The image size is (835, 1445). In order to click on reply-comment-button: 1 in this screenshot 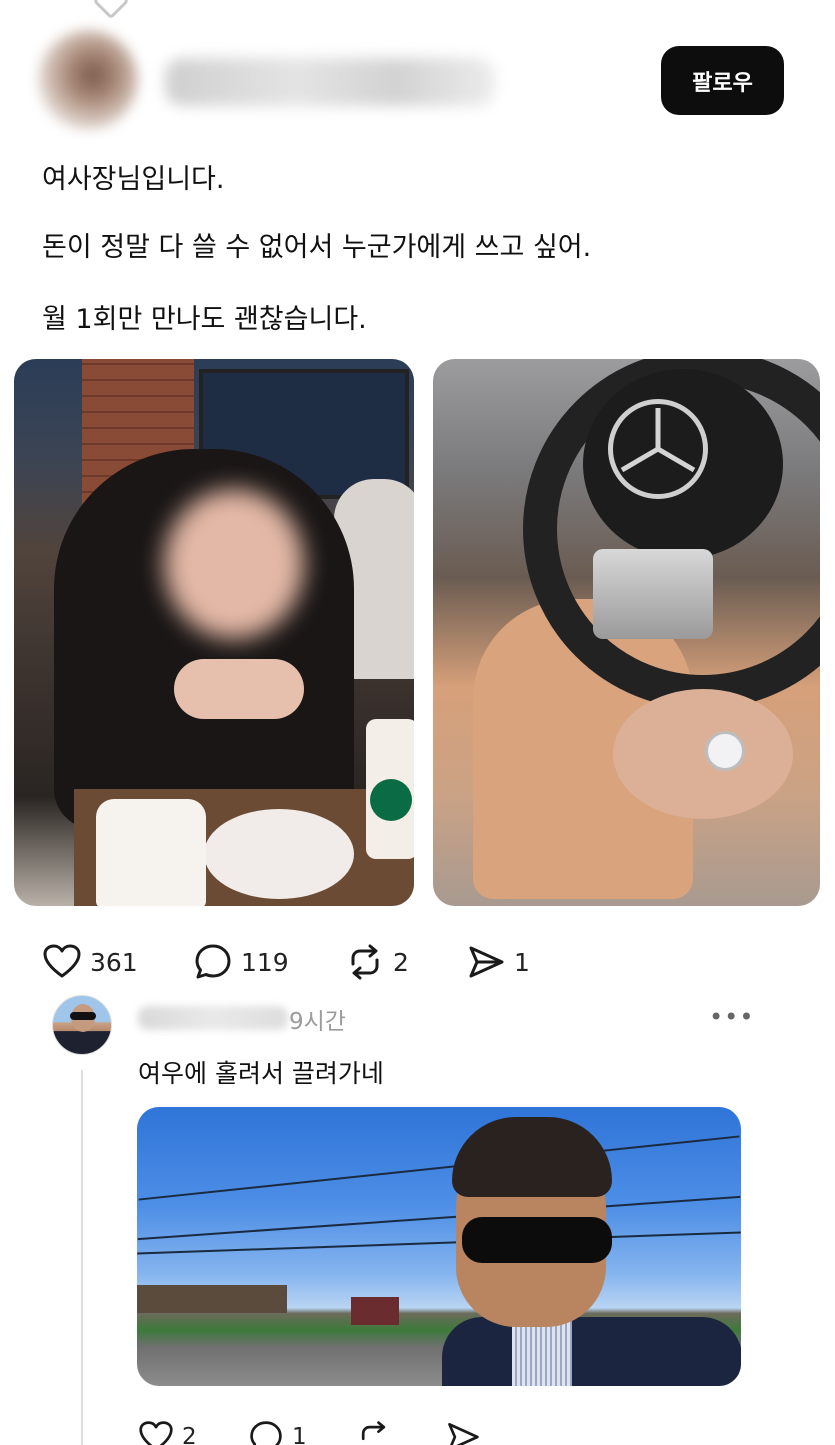, I will do `click(277, 1431)`.